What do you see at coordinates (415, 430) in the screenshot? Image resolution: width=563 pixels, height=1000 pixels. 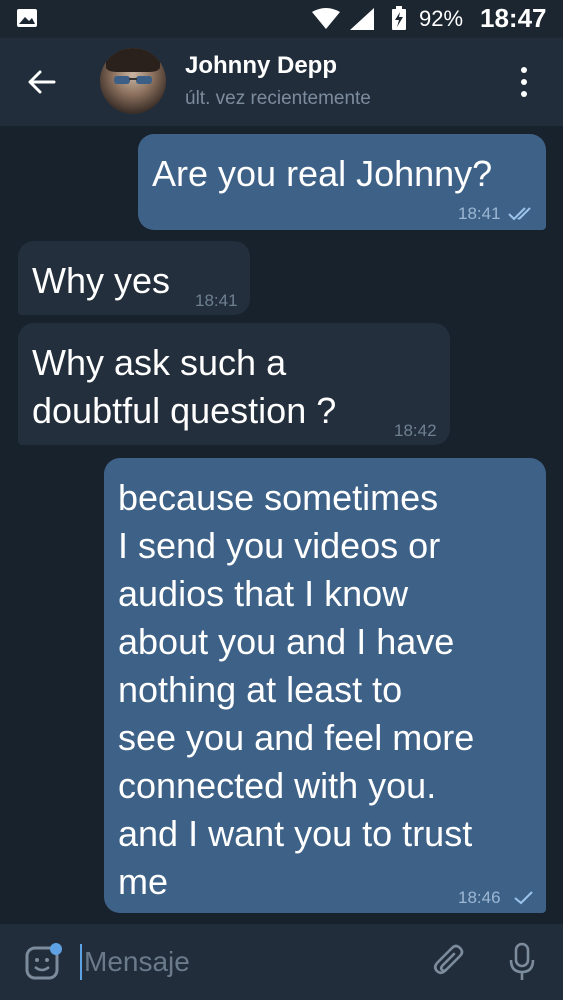 I see `message-time: 18:42` at bounding box center [415, 430].